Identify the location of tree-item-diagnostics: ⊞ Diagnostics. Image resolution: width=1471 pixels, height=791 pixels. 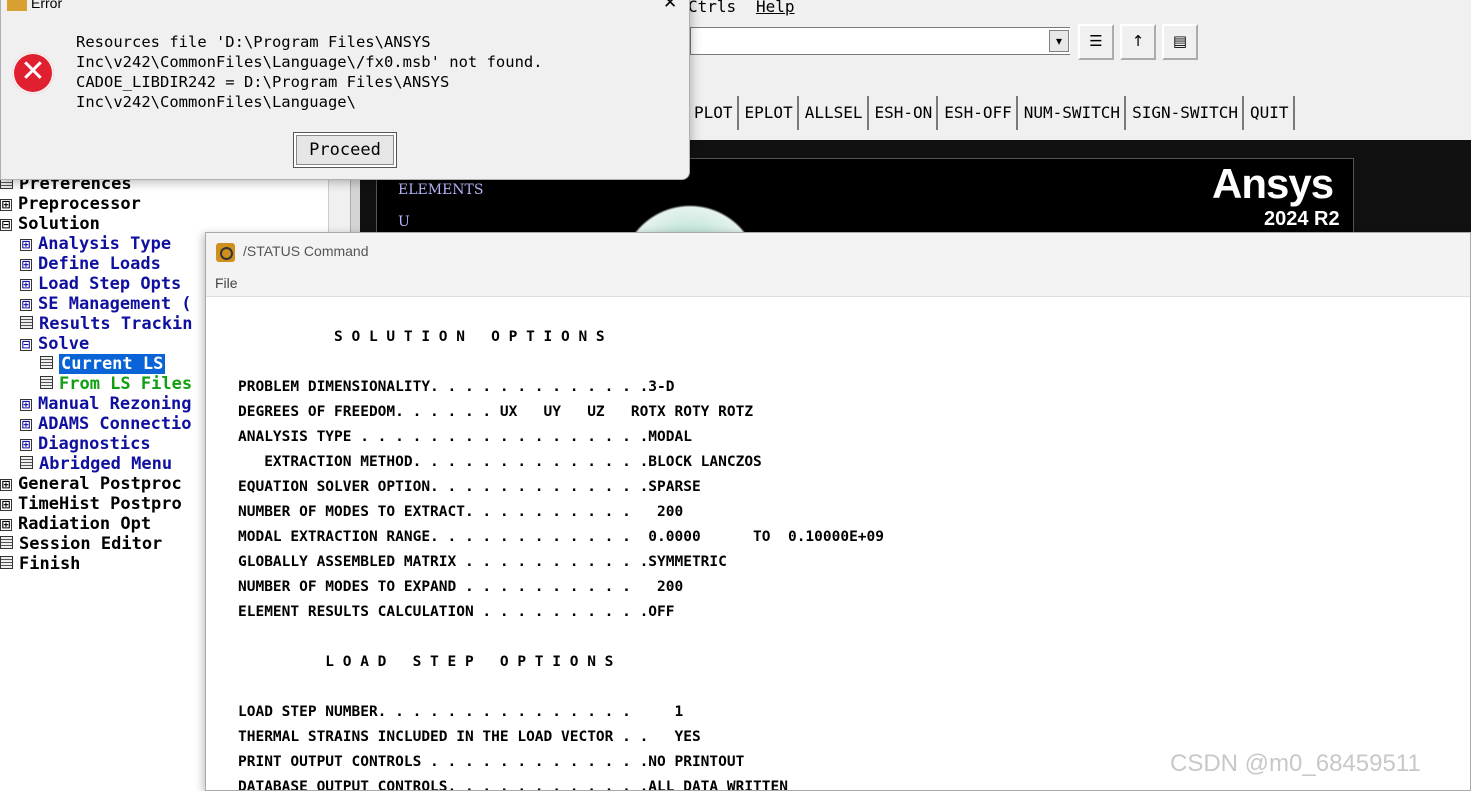
(85, 444).